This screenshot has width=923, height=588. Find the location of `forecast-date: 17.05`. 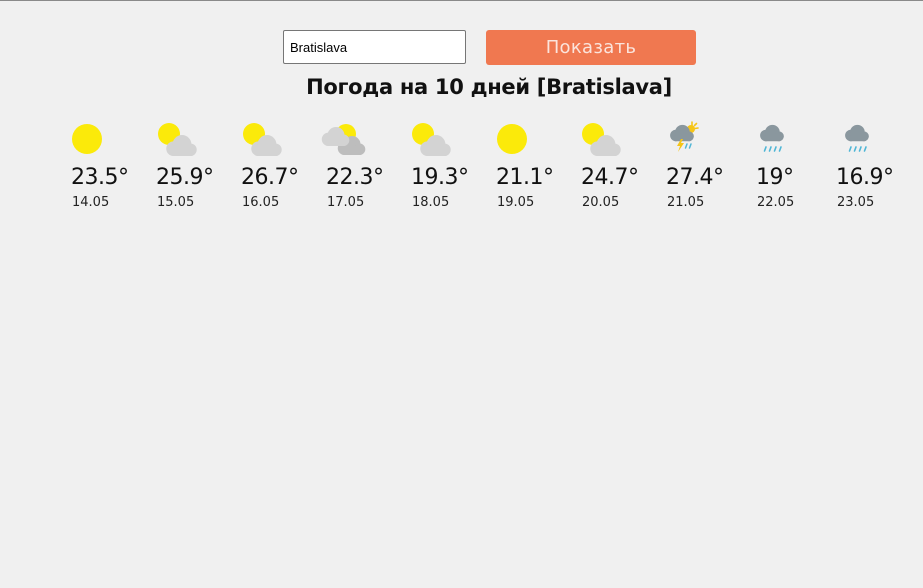

forecast-date: 17.05 is located at coordinates (346, 202).